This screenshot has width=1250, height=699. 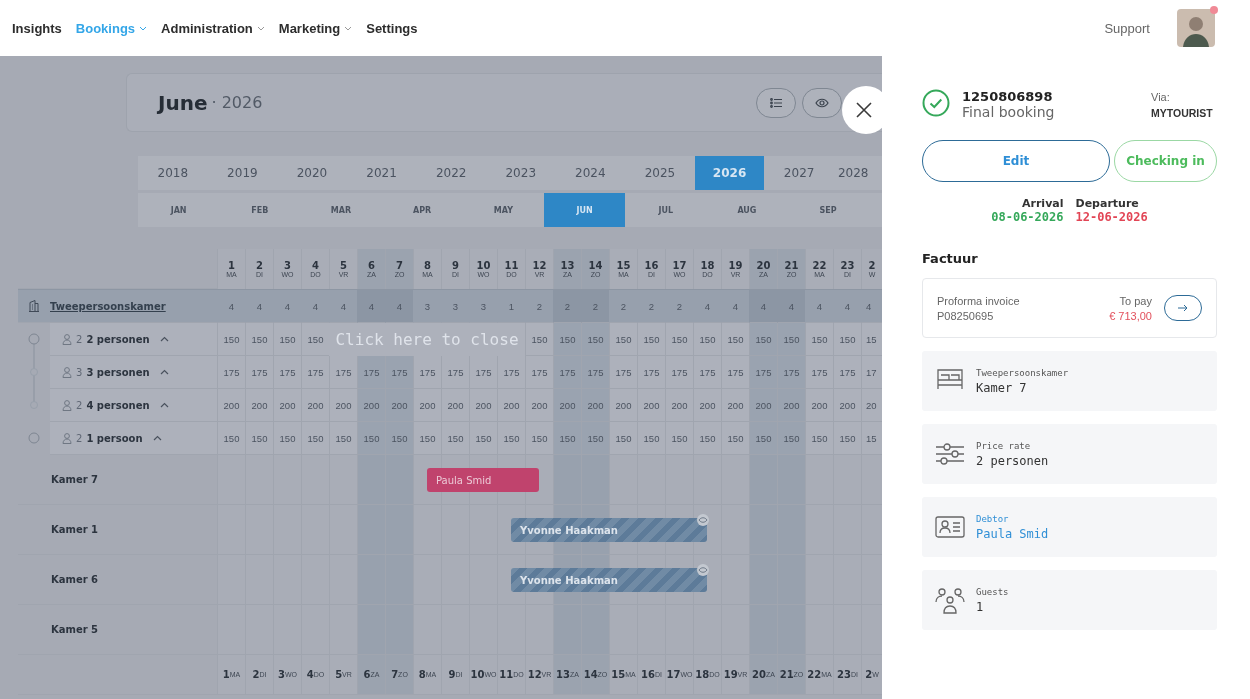 What do you see at coordinates (392, 28) in the screenshot?
I see `nav-link: Settings` at bounding box center [392, 28].